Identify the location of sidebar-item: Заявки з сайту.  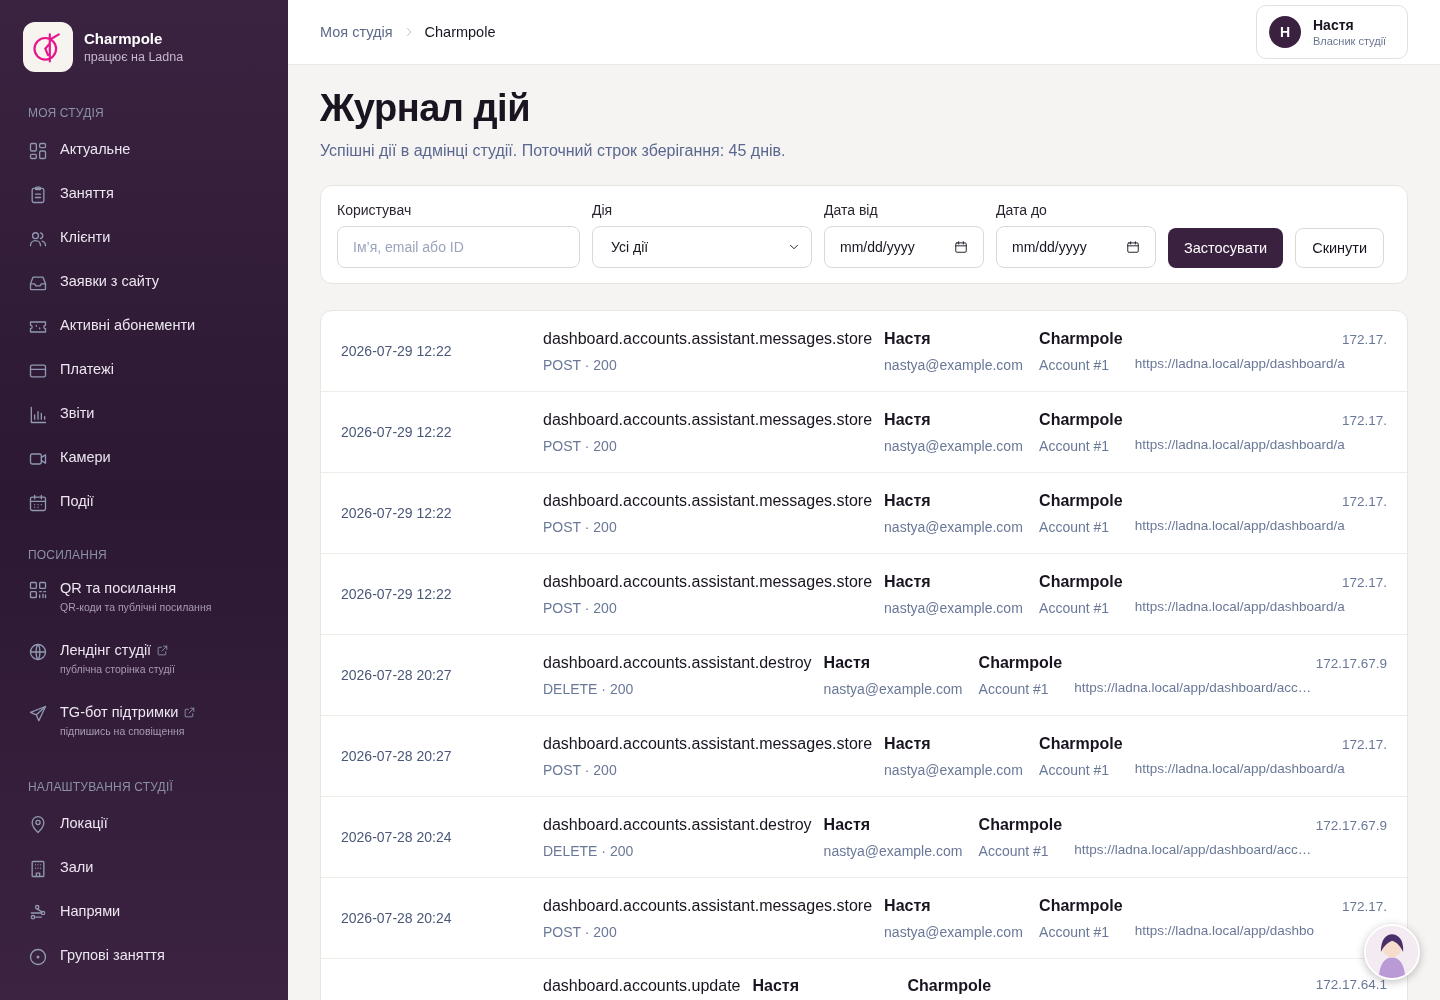
(144, 284).